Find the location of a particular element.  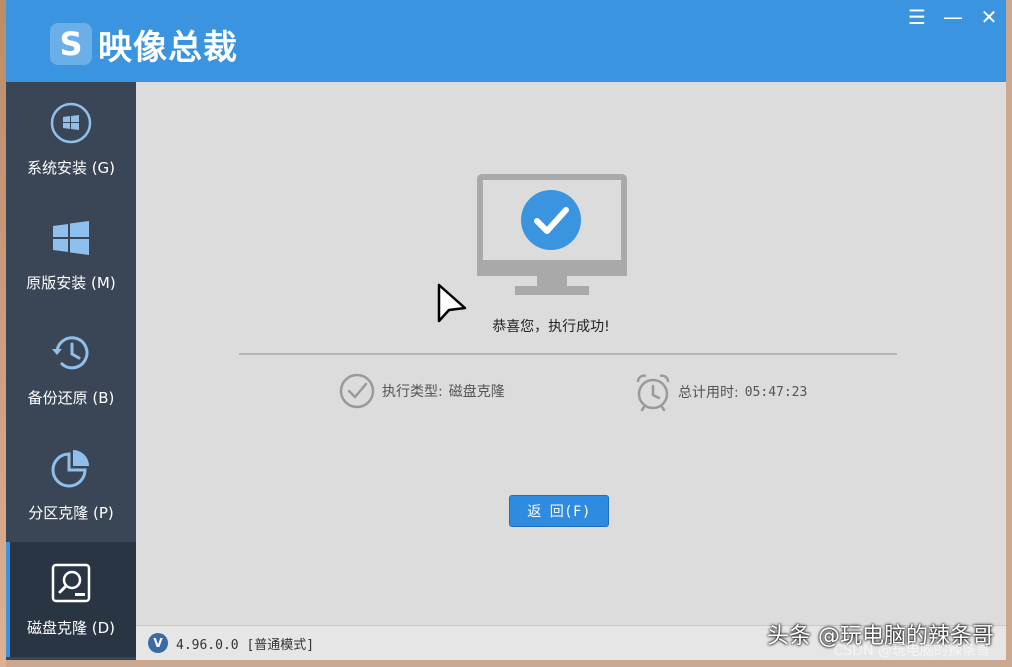

minimize-button: — is located at coordinates (953, 17).